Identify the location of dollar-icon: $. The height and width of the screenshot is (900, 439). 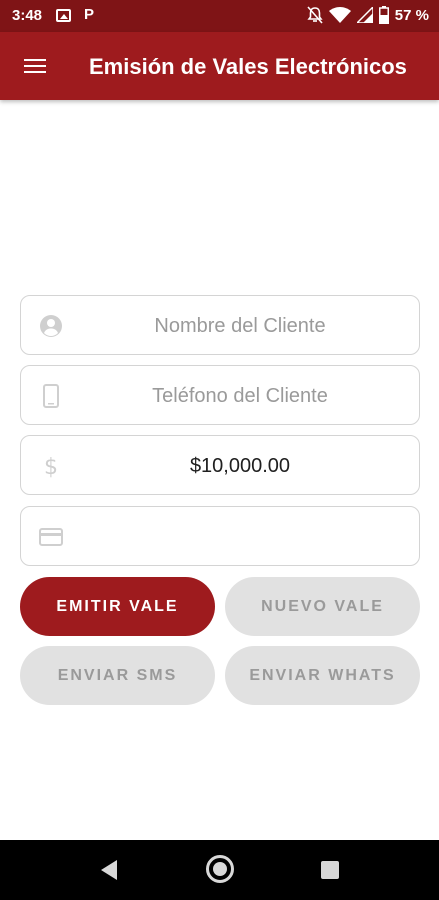
(51, 466).